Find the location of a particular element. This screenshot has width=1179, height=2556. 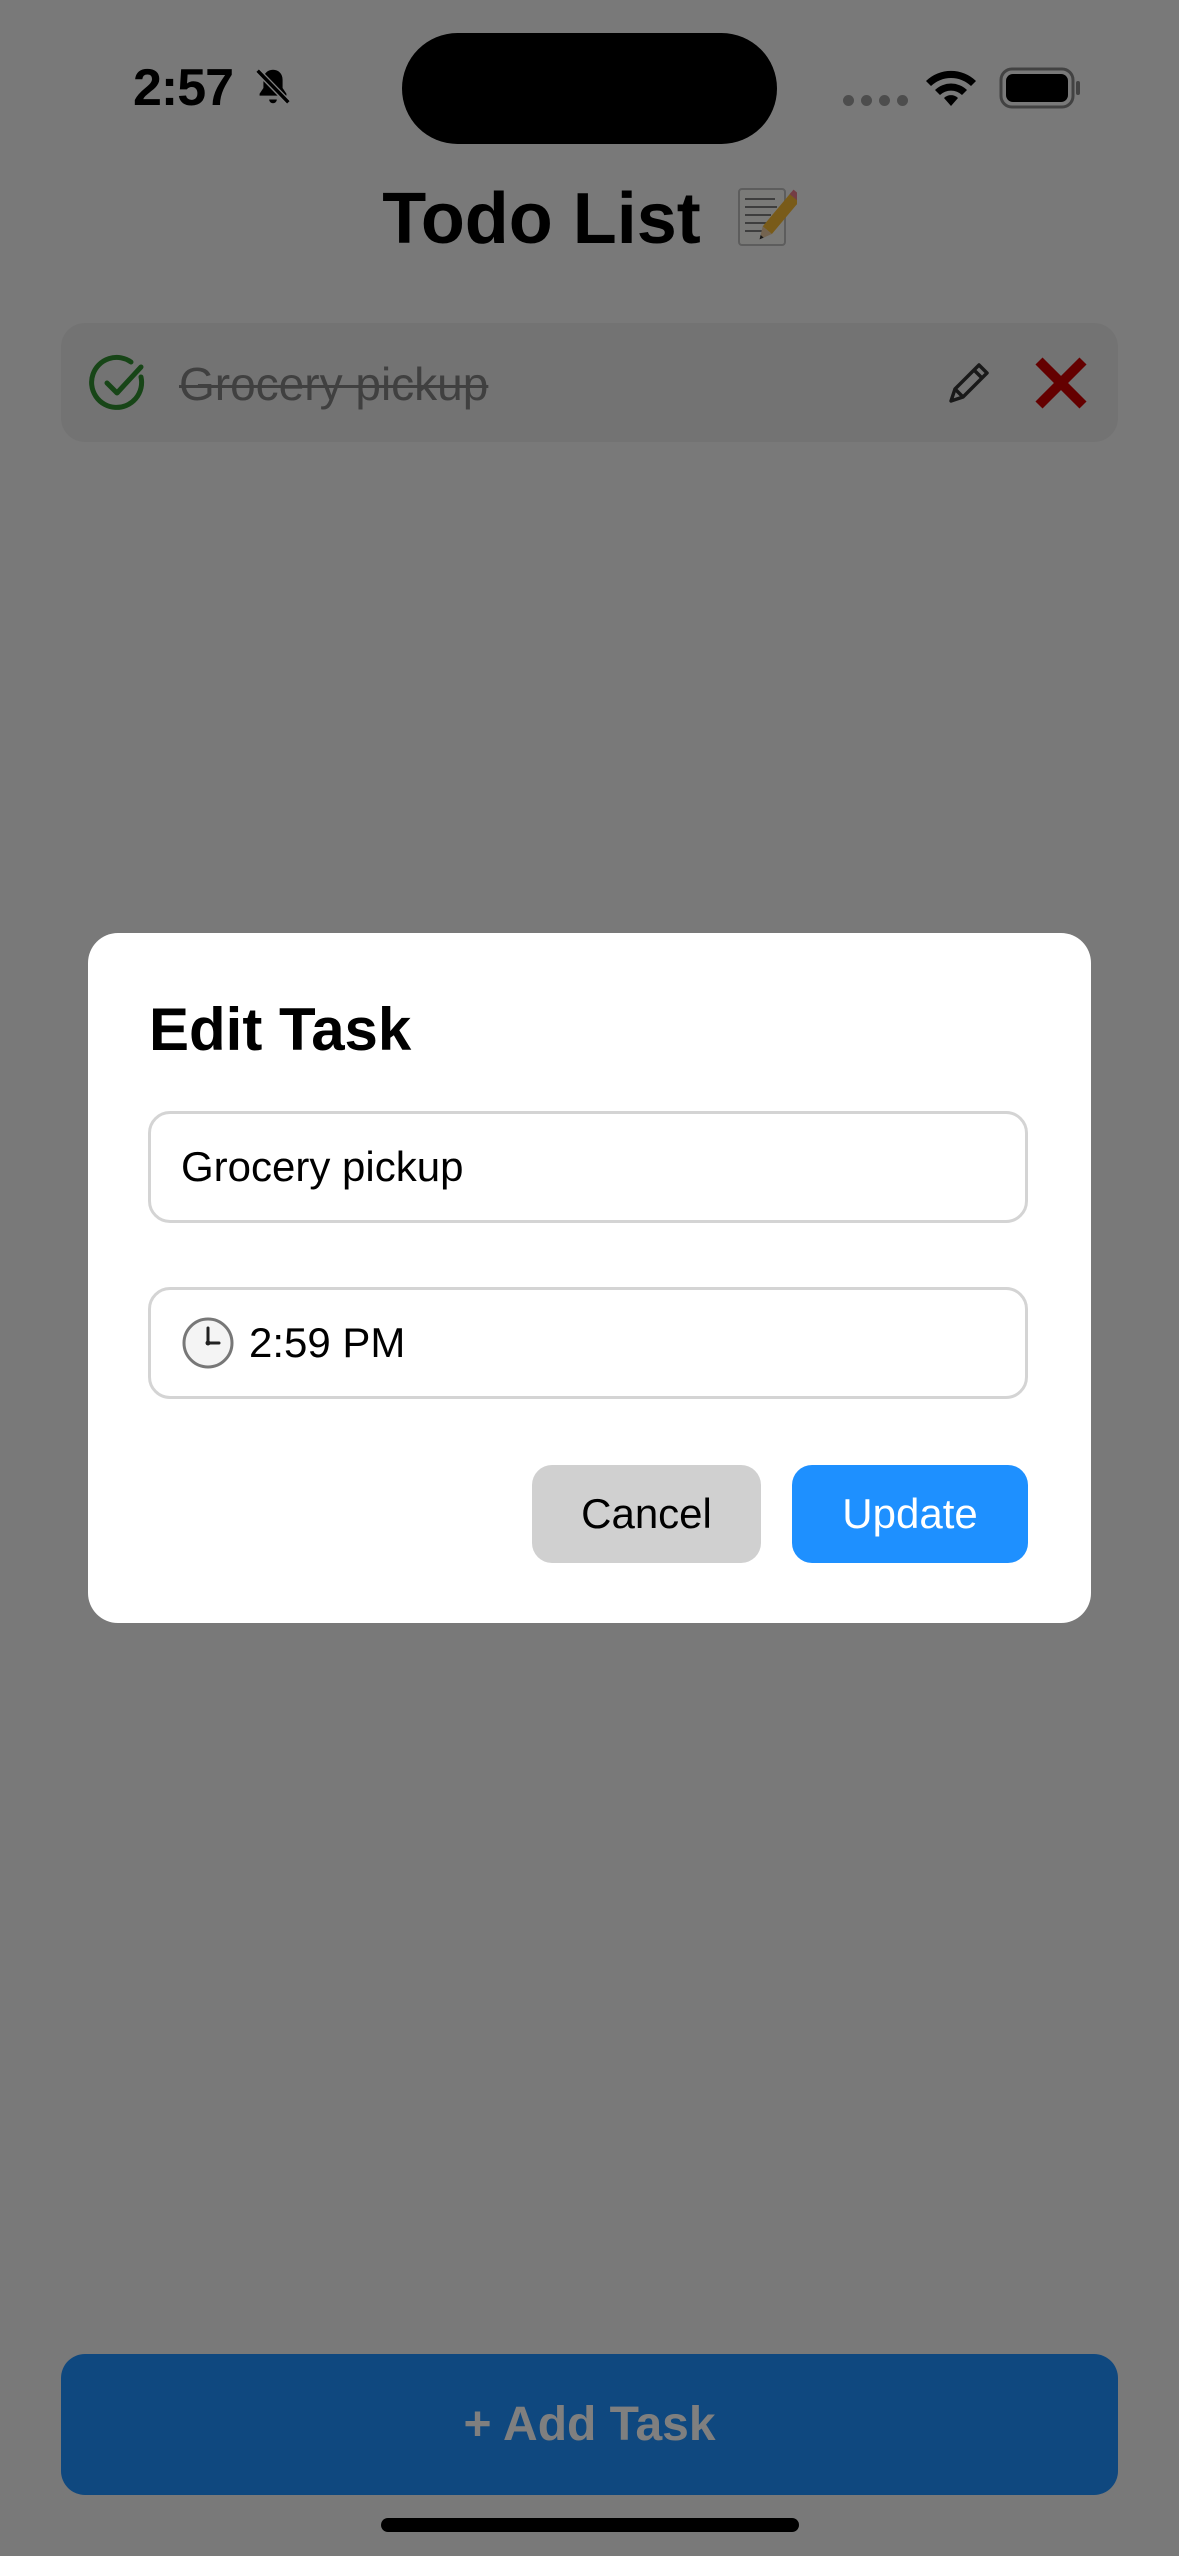

modal-title: Edit Task is located at coordinates (280, 1029).